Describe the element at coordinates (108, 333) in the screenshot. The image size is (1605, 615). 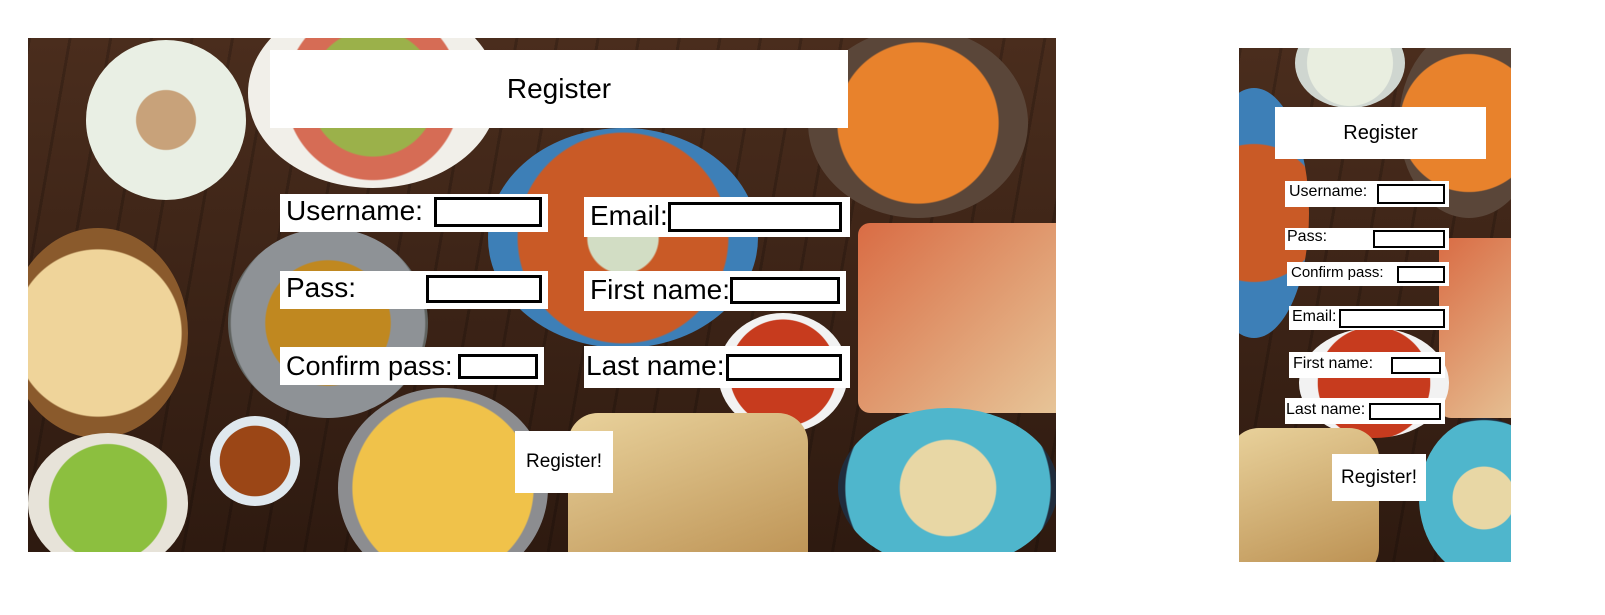
I see `papad-basket-image` at that location.